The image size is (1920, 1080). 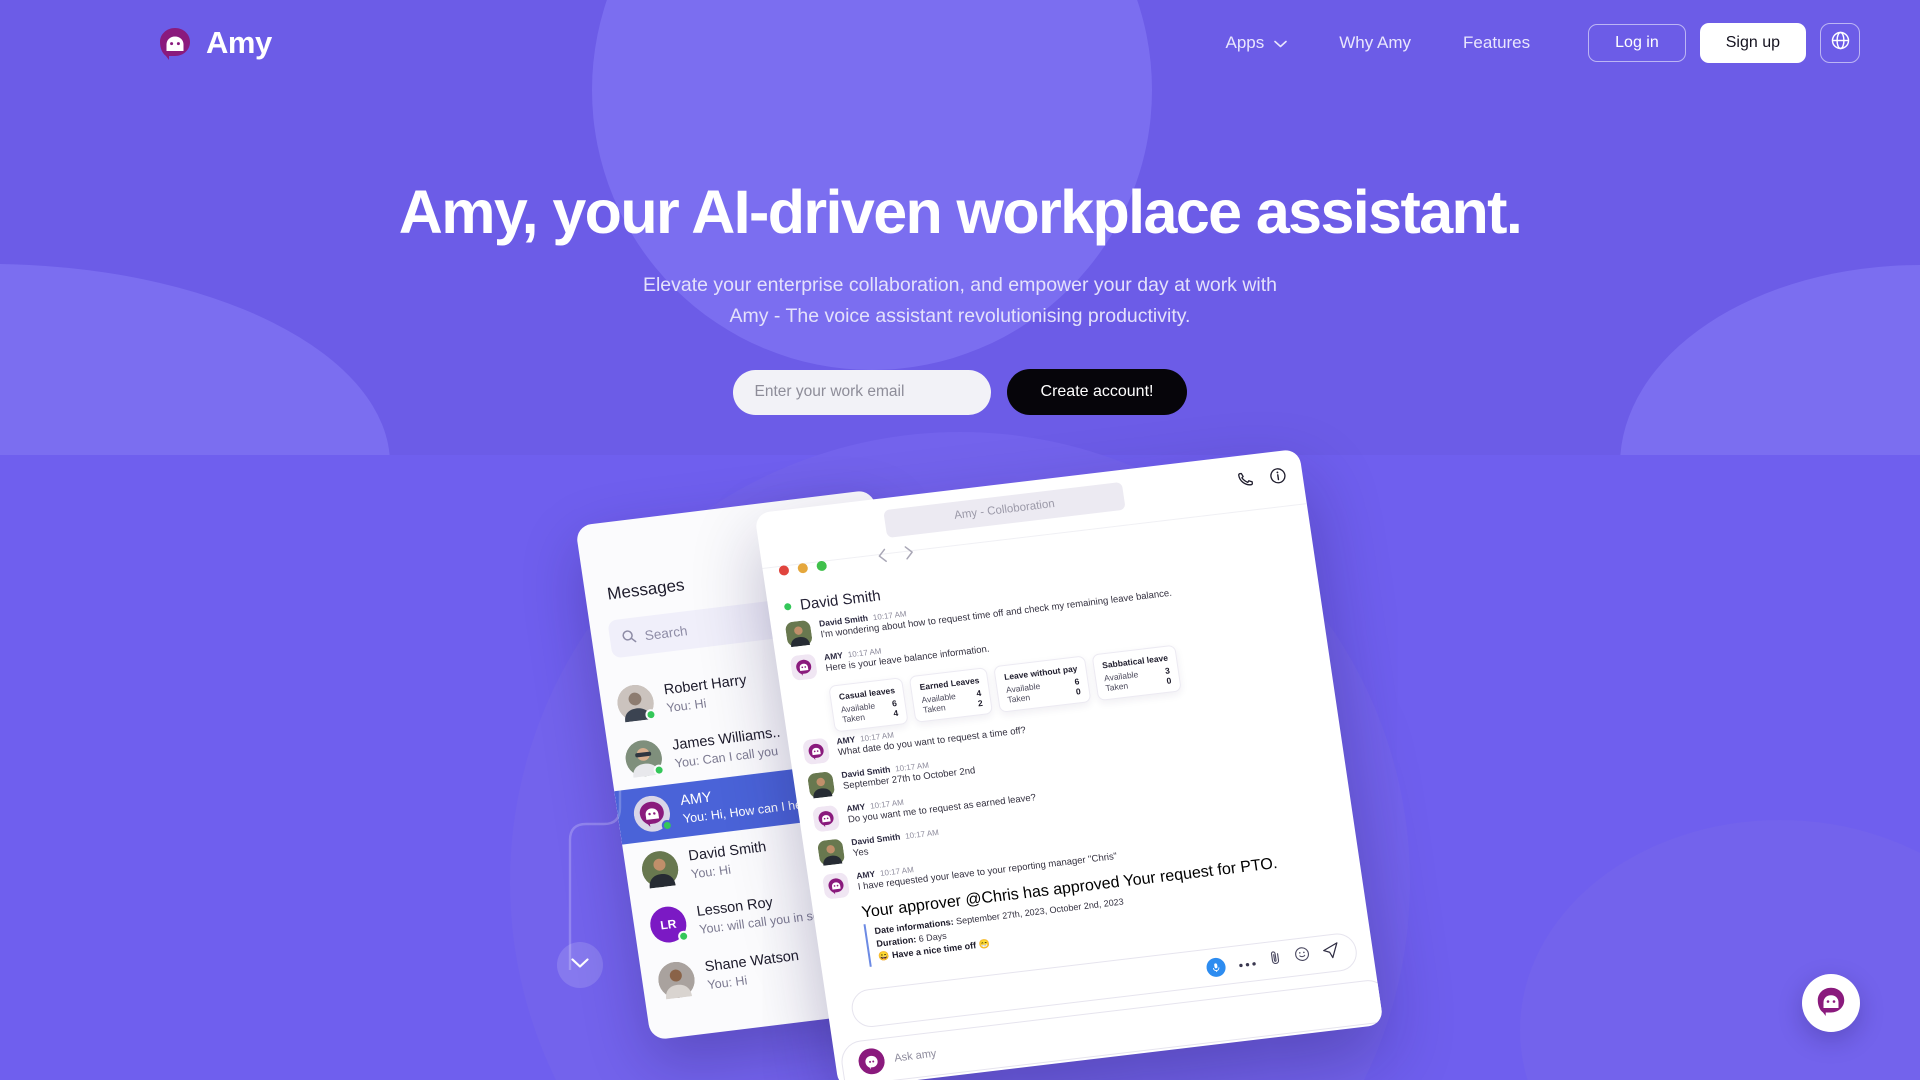 What do you see at coordinates (1281, 43) in the screenshot?
I see `chevron-down-icon` at bounding box center [1281, 43].